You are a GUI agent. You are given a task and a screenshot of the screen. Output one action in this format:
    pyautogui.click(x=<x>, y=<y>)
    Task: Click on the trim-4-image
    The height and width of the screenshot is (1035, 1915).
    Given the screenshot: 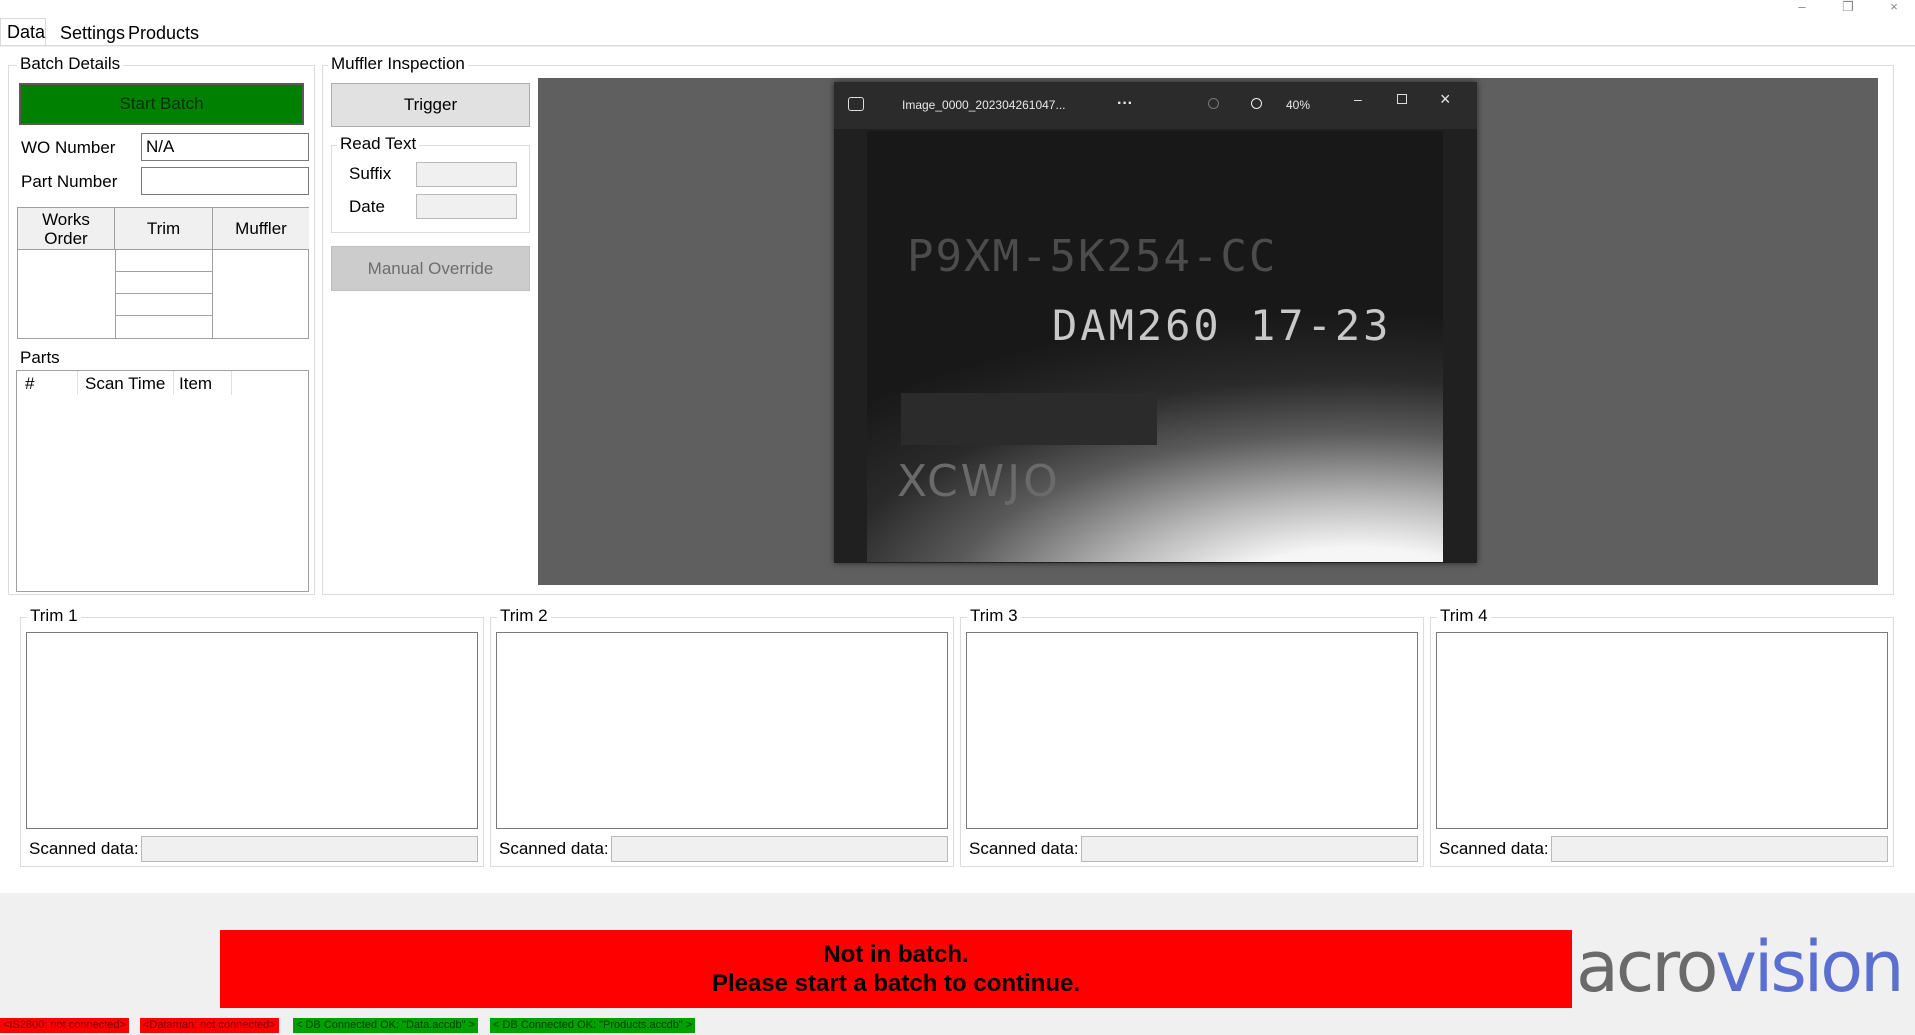 What is the action you would take?
    pyautogui.click(x=1662, y=730)
    